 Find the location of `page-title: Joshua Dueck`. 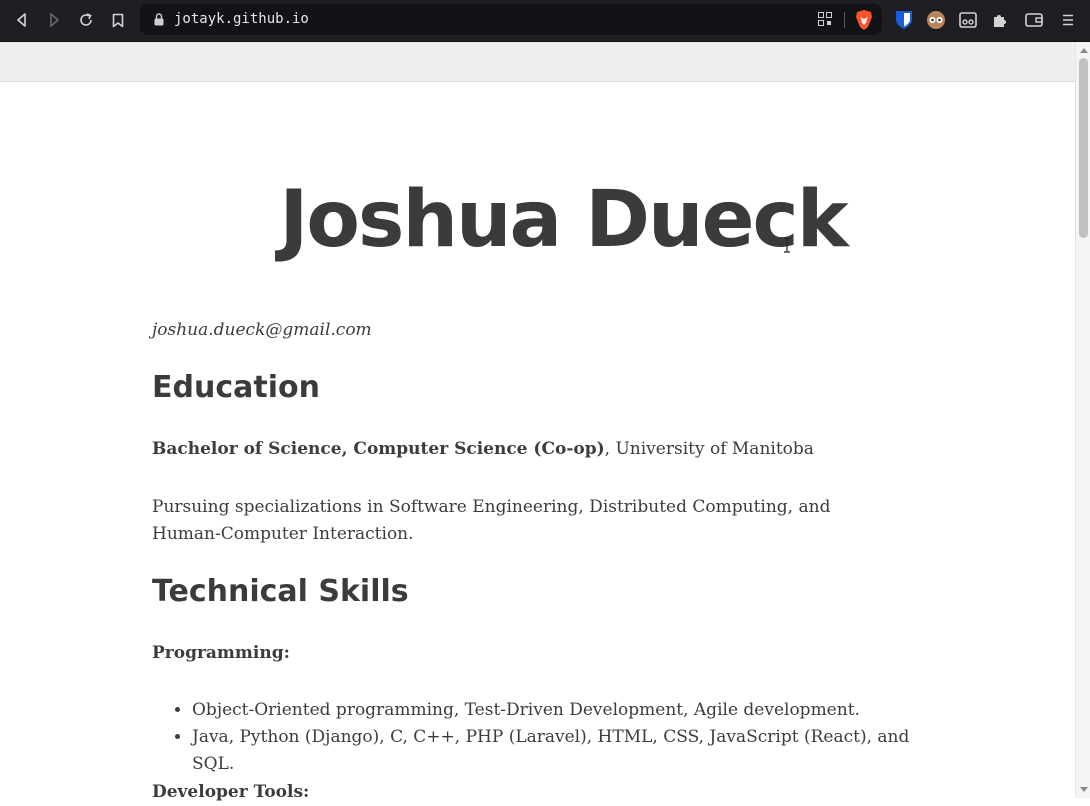

page-title: Joshua Dueck is located at coordinates (563, 220).